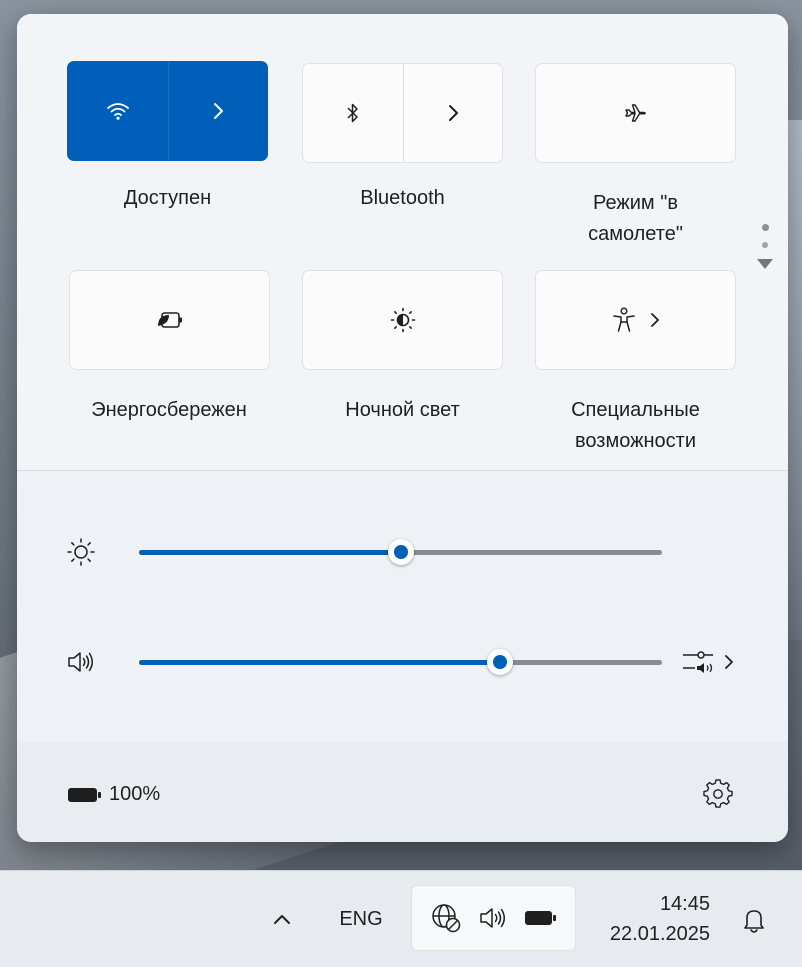 Image resolution: width=802 pixels, height=967 pixels. I want to click on airplane-mode-label-line1: Режим "в, so click(635, 203).